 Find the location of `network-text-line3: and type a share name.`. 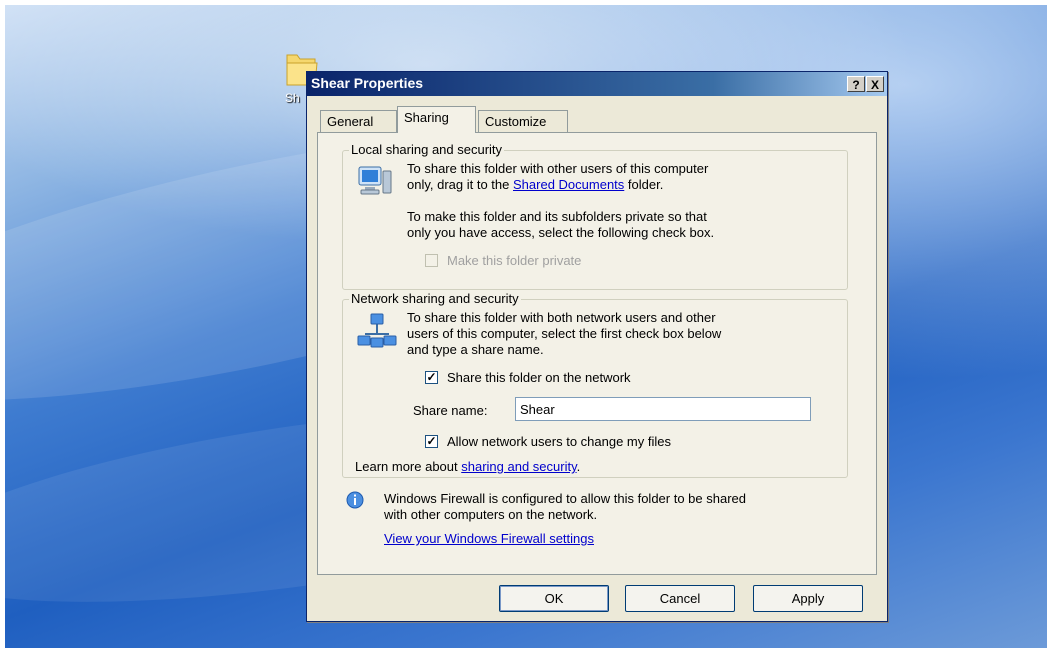

network-text-line3: and type a share name. is located at coordinates (475, 349).